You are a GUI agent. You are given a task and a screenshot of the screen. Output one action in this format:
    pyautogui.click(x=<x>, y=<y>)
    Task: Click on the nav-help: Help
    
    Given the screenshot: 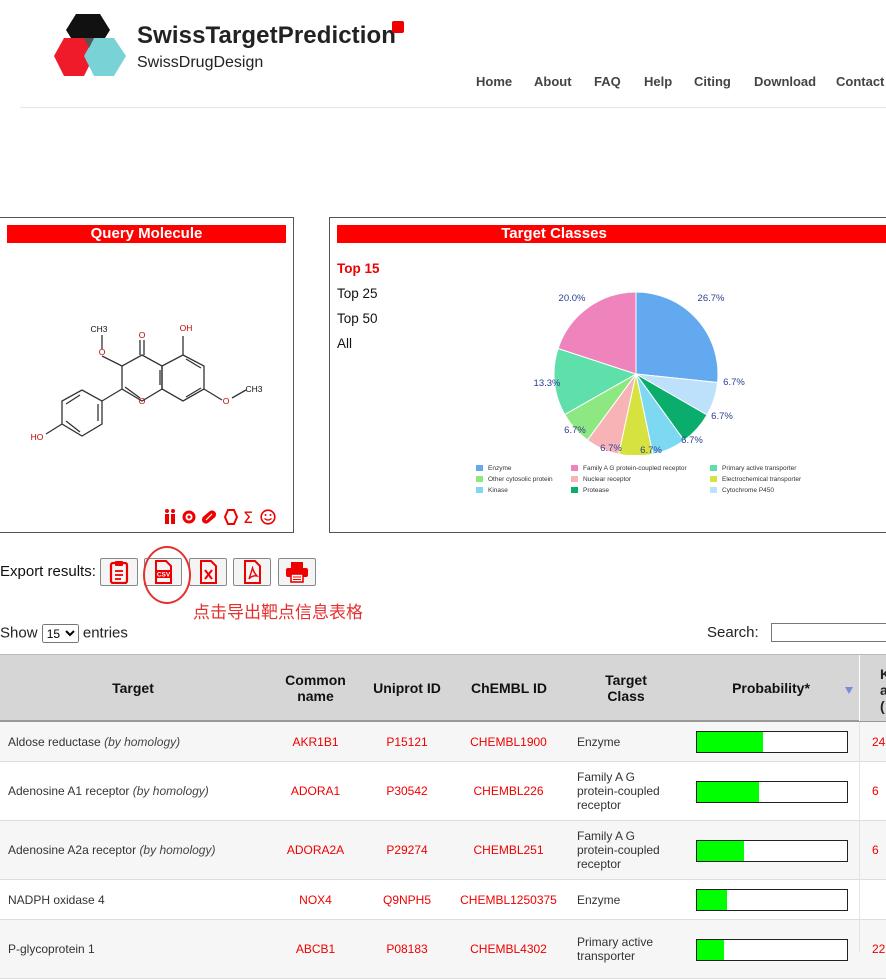 What is the action you would take?
    pyautogui.click(x=658, y=81)
    